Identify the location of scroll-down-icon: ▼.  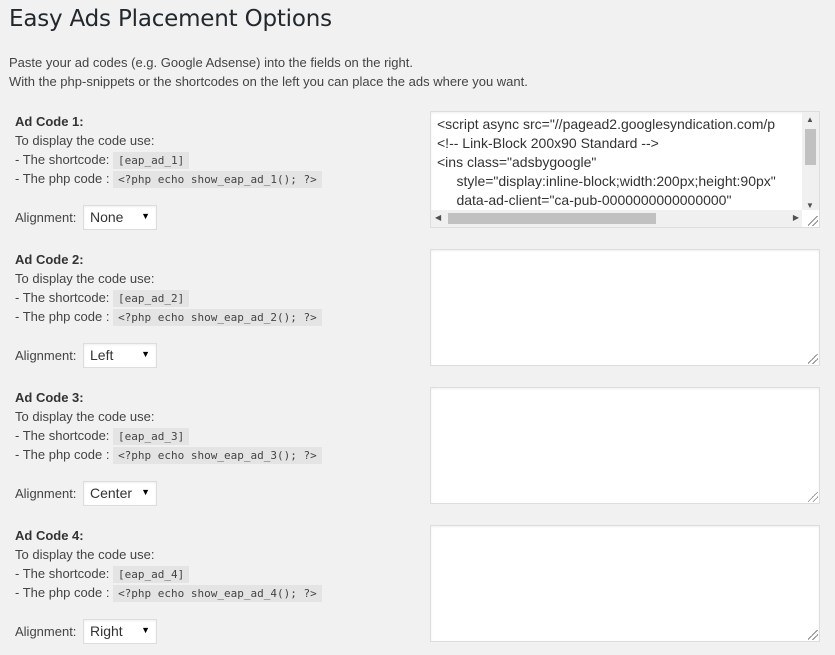
(810, 205).